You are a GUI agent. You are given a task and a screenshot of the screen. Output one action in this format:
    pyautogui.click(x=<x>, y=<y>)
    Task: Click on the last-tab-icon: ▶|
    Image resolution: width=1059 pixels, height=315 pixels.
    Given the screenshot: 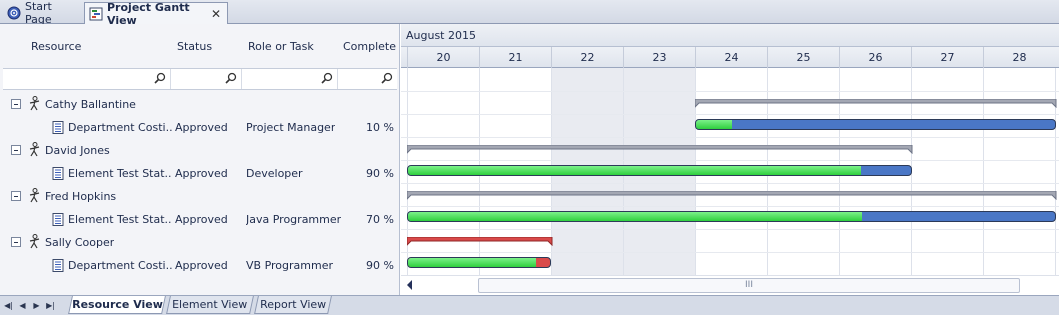 What is the action you would take?
    pyautogui.click(x=50, y=305)
    